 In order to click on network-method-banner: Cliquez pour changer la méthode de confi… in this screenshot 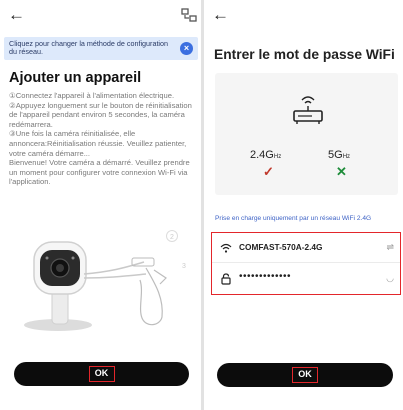, I will do `click(101, 48)`.